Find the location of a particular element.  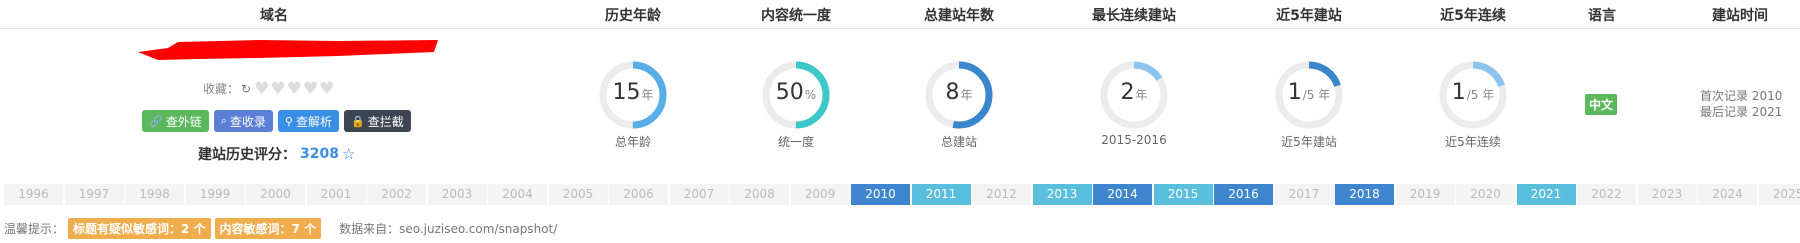

header-longest-continuous: 最长连续建站 is located at coordinates (1134, 16).